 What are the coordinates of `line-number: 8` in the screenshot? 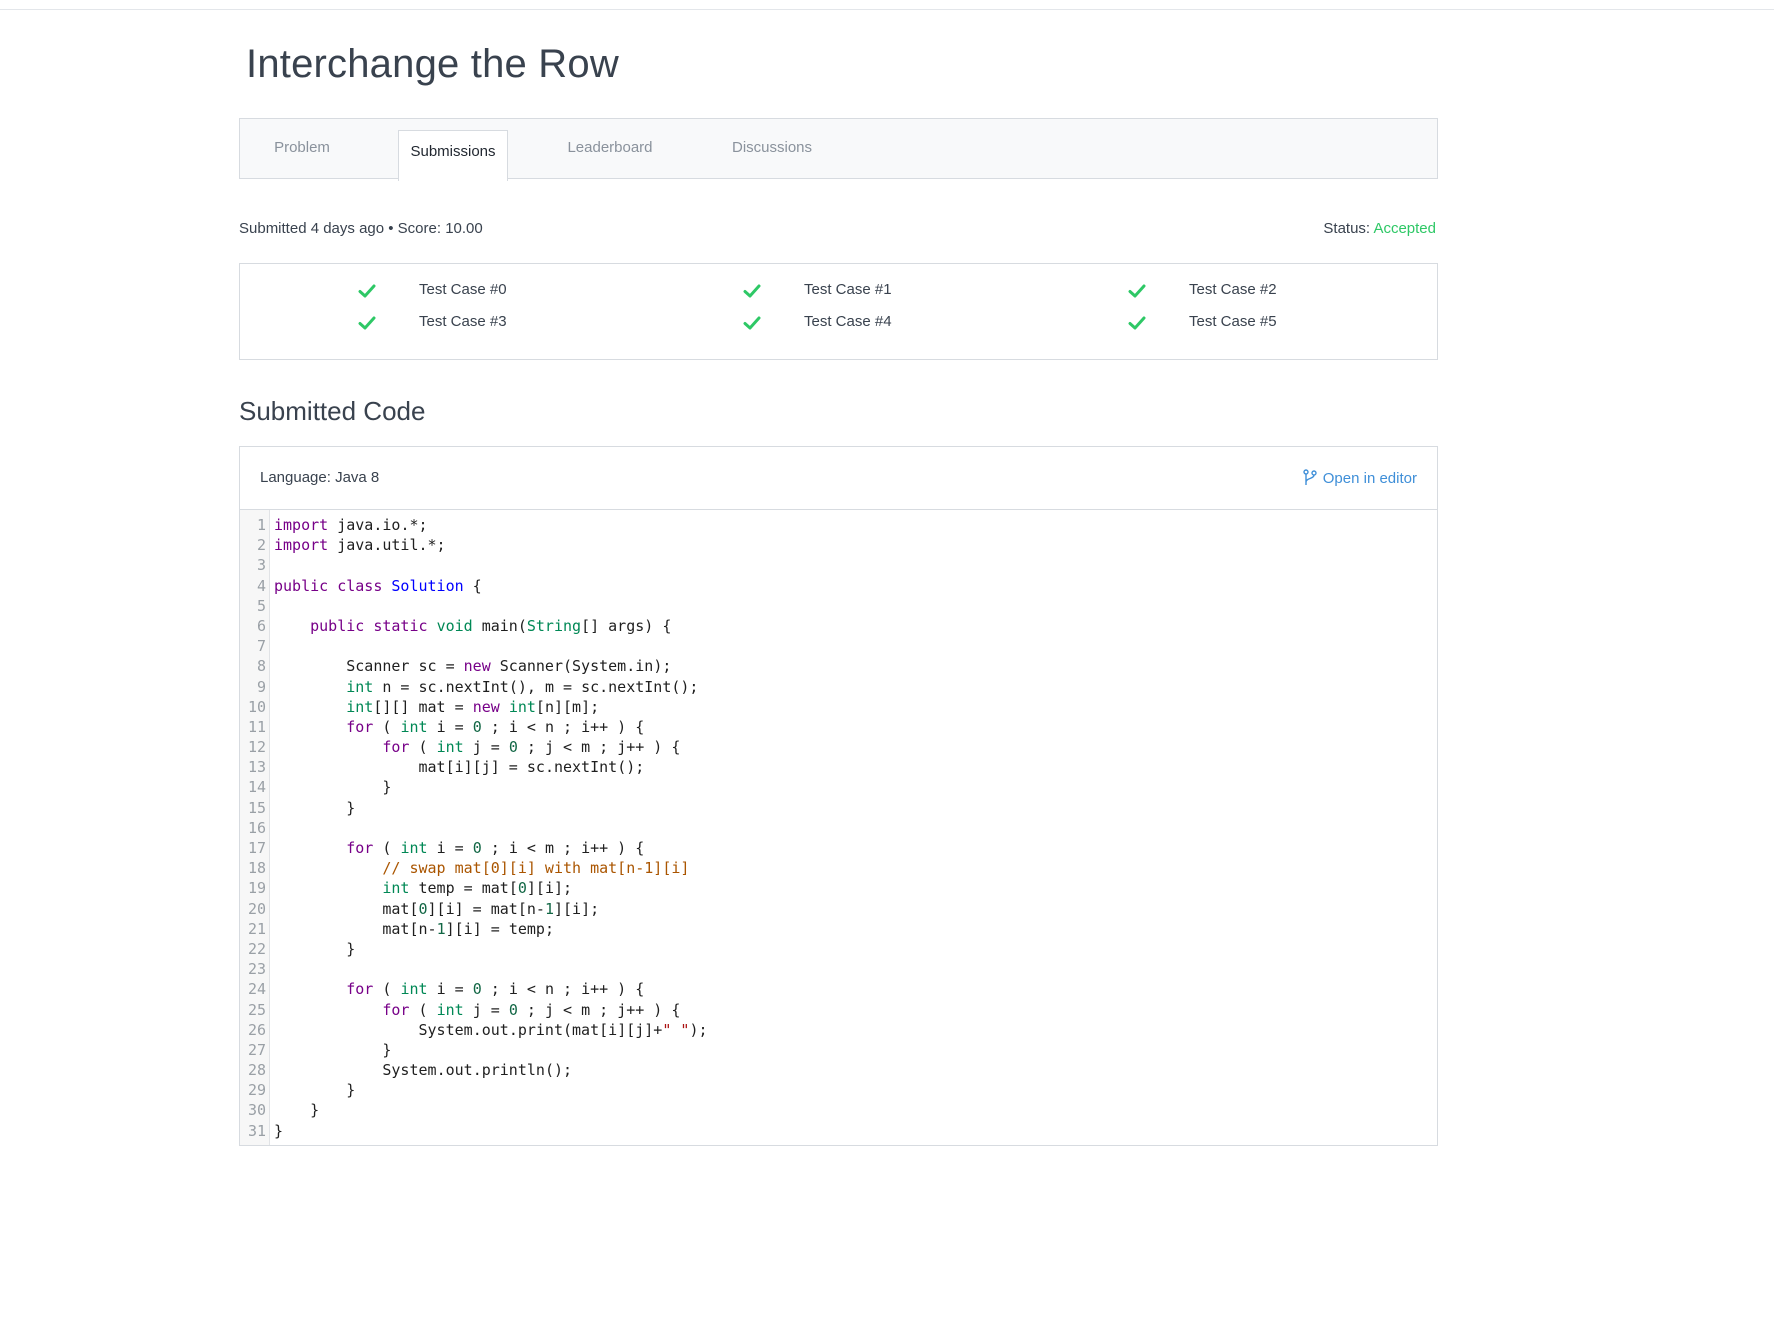 It's located at (261, 666).